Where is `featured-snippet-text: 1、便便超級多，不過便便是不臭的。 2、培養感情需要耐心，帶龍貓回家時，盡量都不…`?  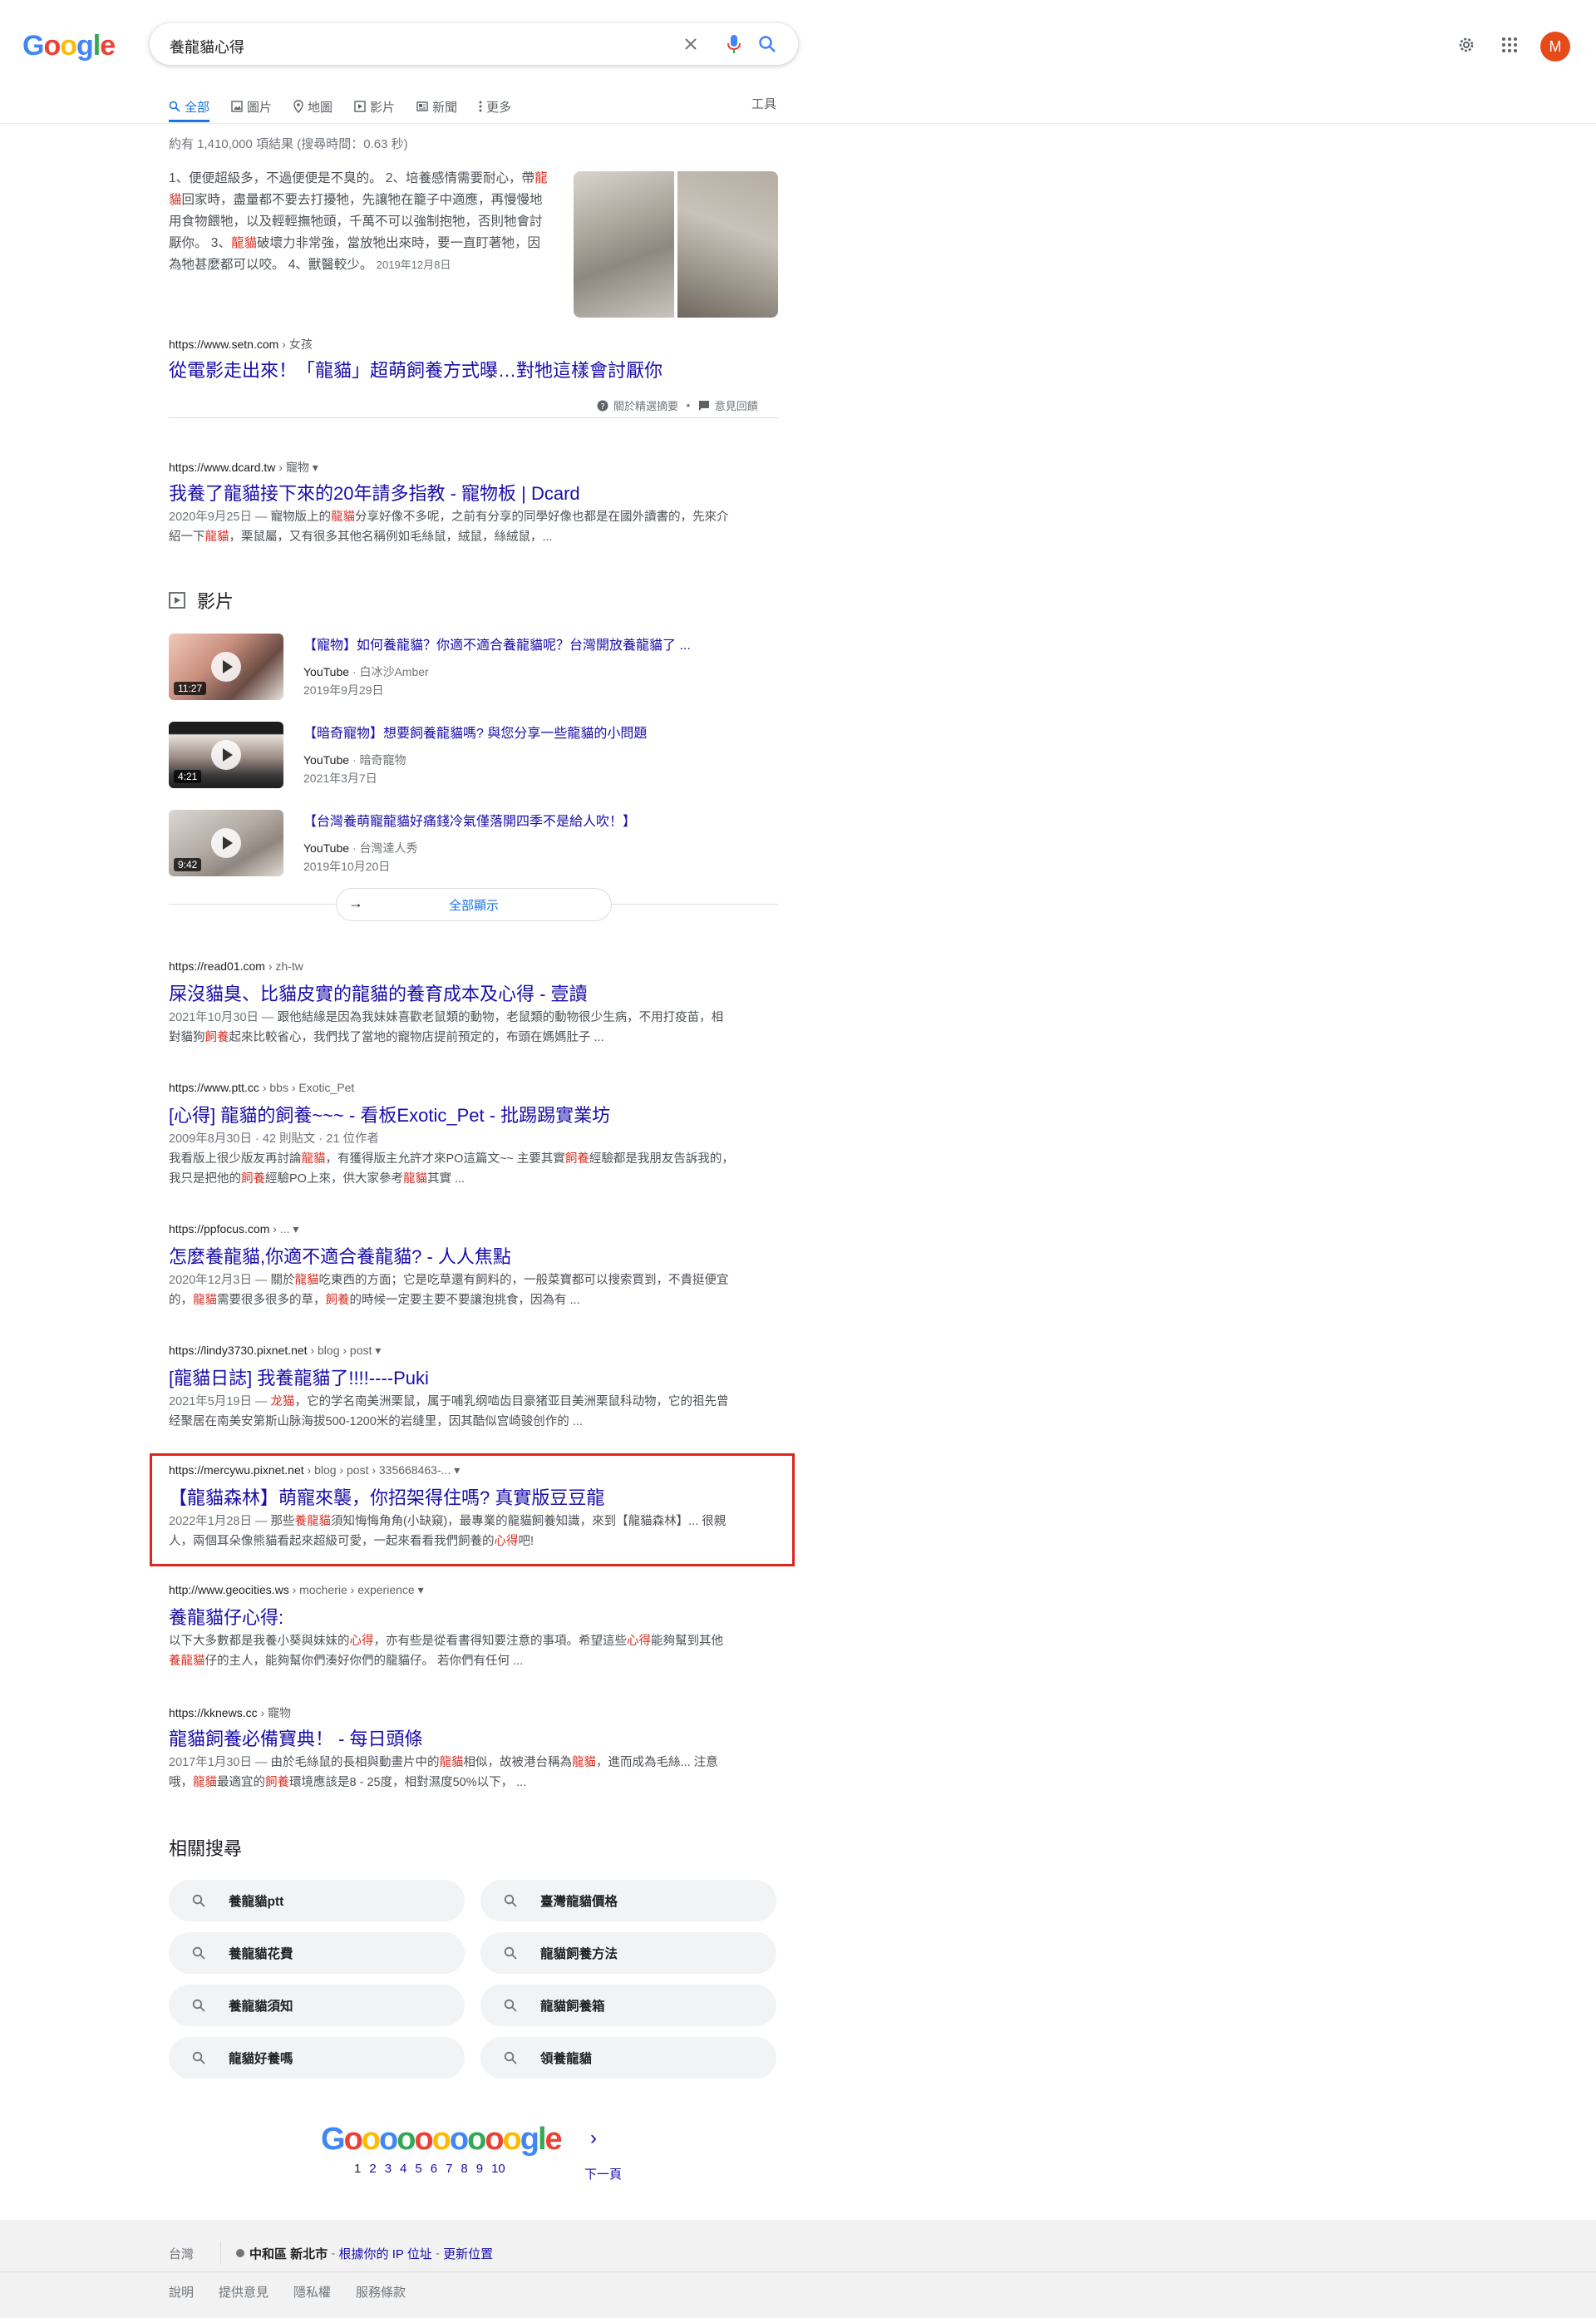
featured-snippet-text: 1、便便超級多，不過便便是不臭的。 2、培養感情需要耐心，帶龍貓回家時，盡量都不… is located at coordinates (360, 222).